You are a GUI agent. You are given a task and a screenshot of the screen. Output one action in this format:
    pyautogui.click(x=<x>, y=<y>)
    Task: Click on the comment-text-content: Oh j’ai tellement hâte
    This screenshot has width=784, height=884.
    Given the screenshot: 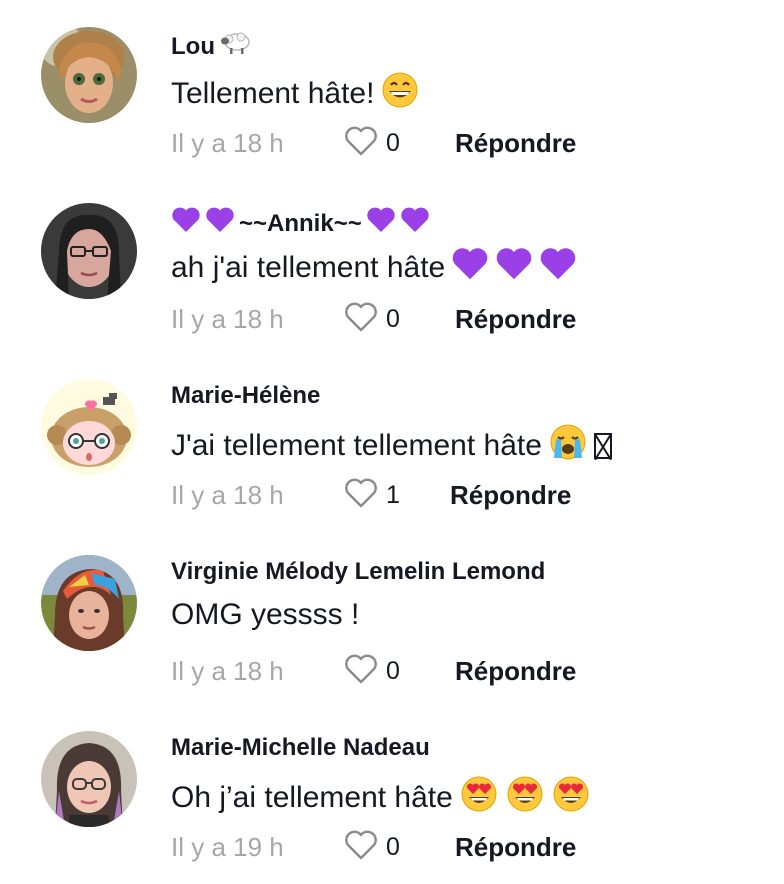 What is the action you would take?
    pyautogui.click(x=312, y=797)
    